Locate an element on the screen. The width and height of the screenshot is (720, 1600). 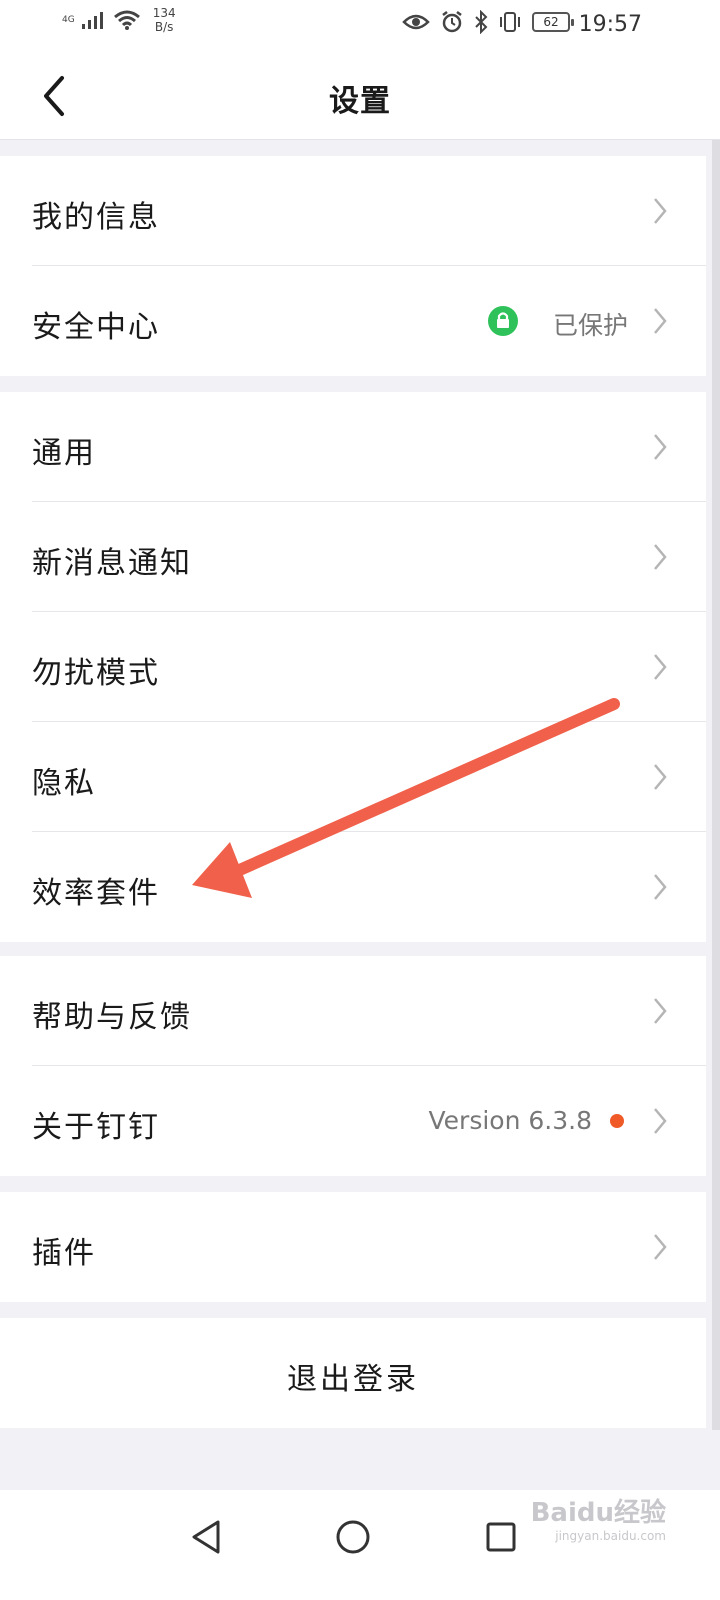
settings-item-label: 新消息通知 is located at coordinates (112, 563).